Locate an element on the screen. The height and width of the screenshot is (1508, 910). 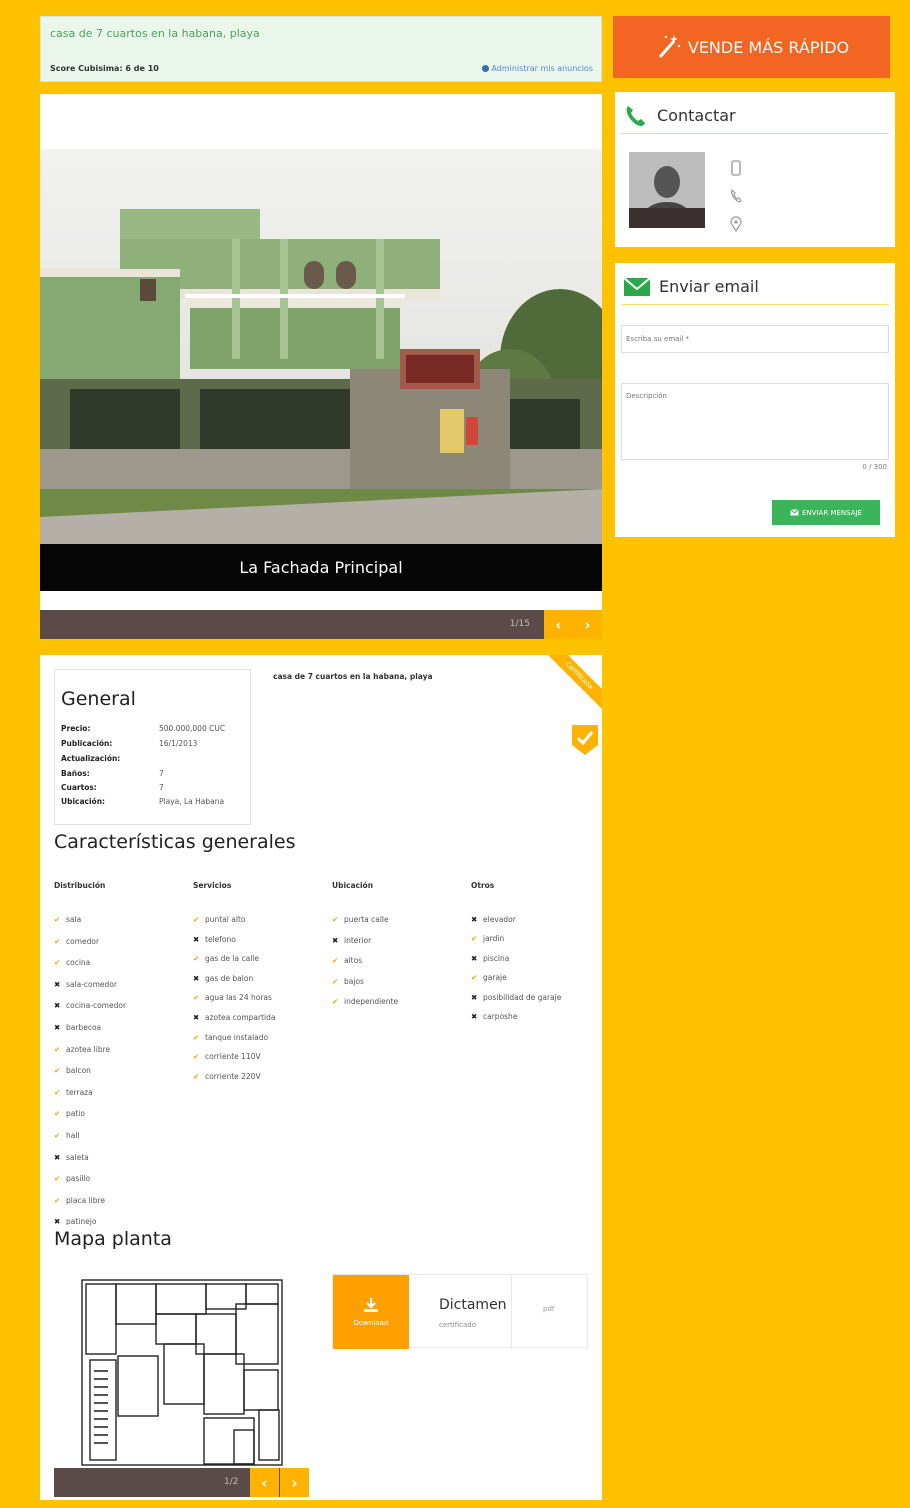
feature-label: gas de balon is located at coordinates (229, 978).